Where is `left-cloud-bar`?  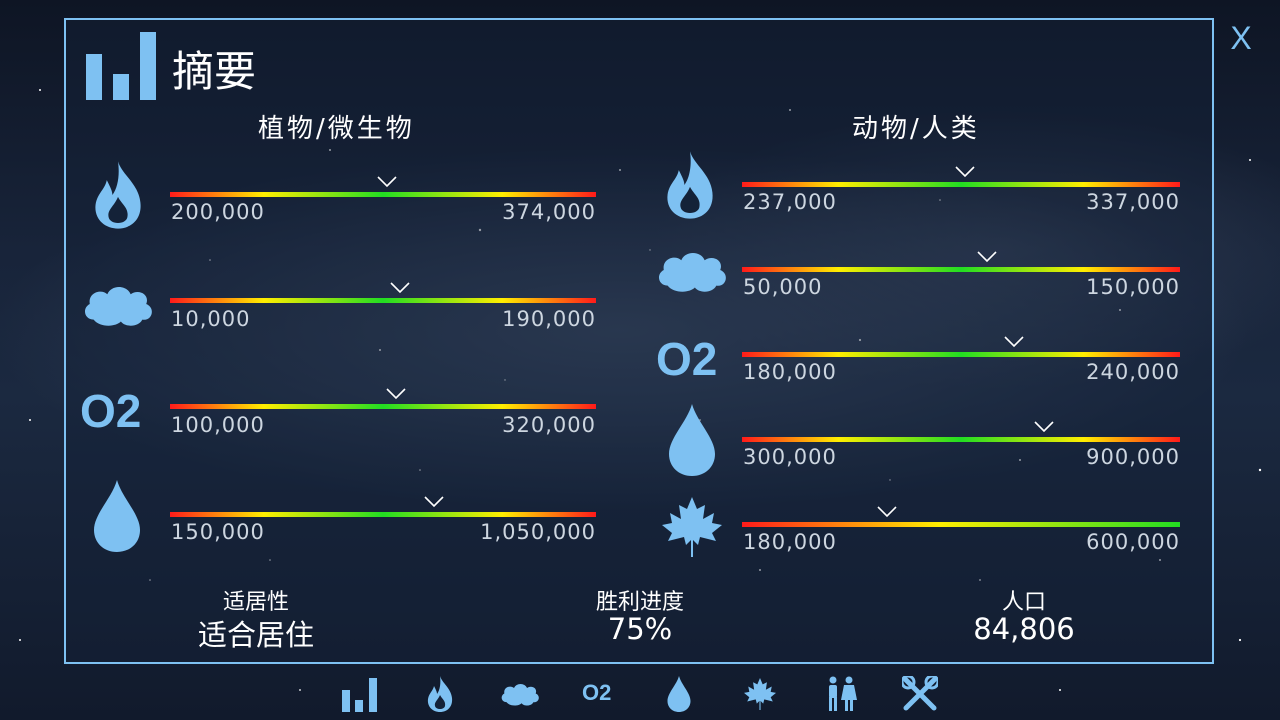
left-cloud-bar is located at coordinates (383, 300).